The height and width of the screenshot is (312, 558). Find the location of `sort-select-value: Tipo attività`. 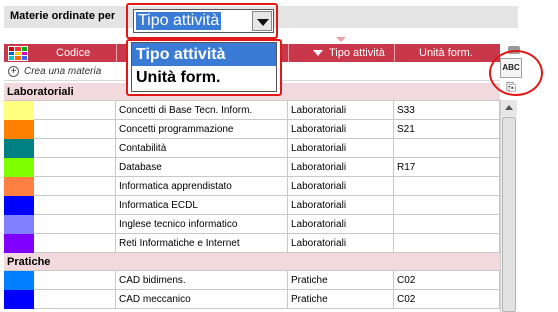

sort-select-value: Tipo attività is located at coordinates (178, 21).